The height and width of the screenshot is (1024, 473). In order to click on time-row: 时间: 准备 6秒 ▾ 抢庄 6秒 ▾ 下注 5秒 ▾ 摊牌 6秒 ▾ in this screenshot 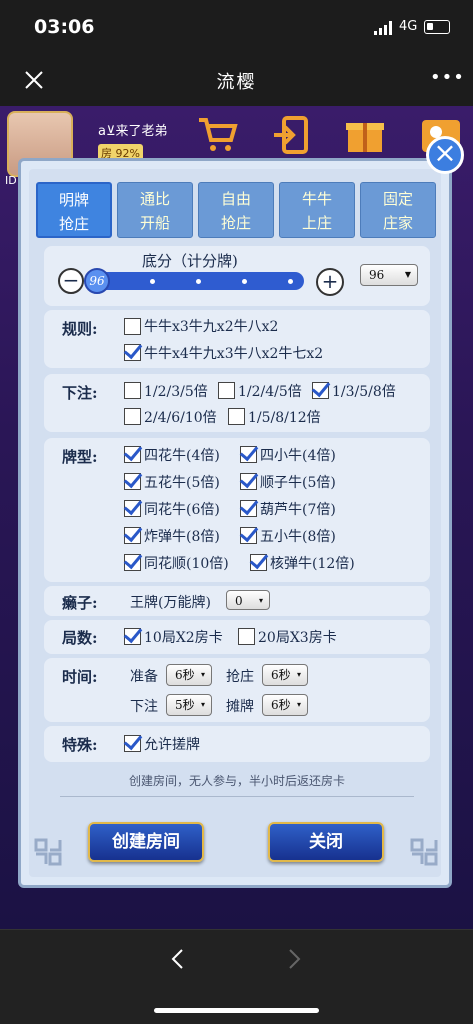, I will do `click(237, 690)`.